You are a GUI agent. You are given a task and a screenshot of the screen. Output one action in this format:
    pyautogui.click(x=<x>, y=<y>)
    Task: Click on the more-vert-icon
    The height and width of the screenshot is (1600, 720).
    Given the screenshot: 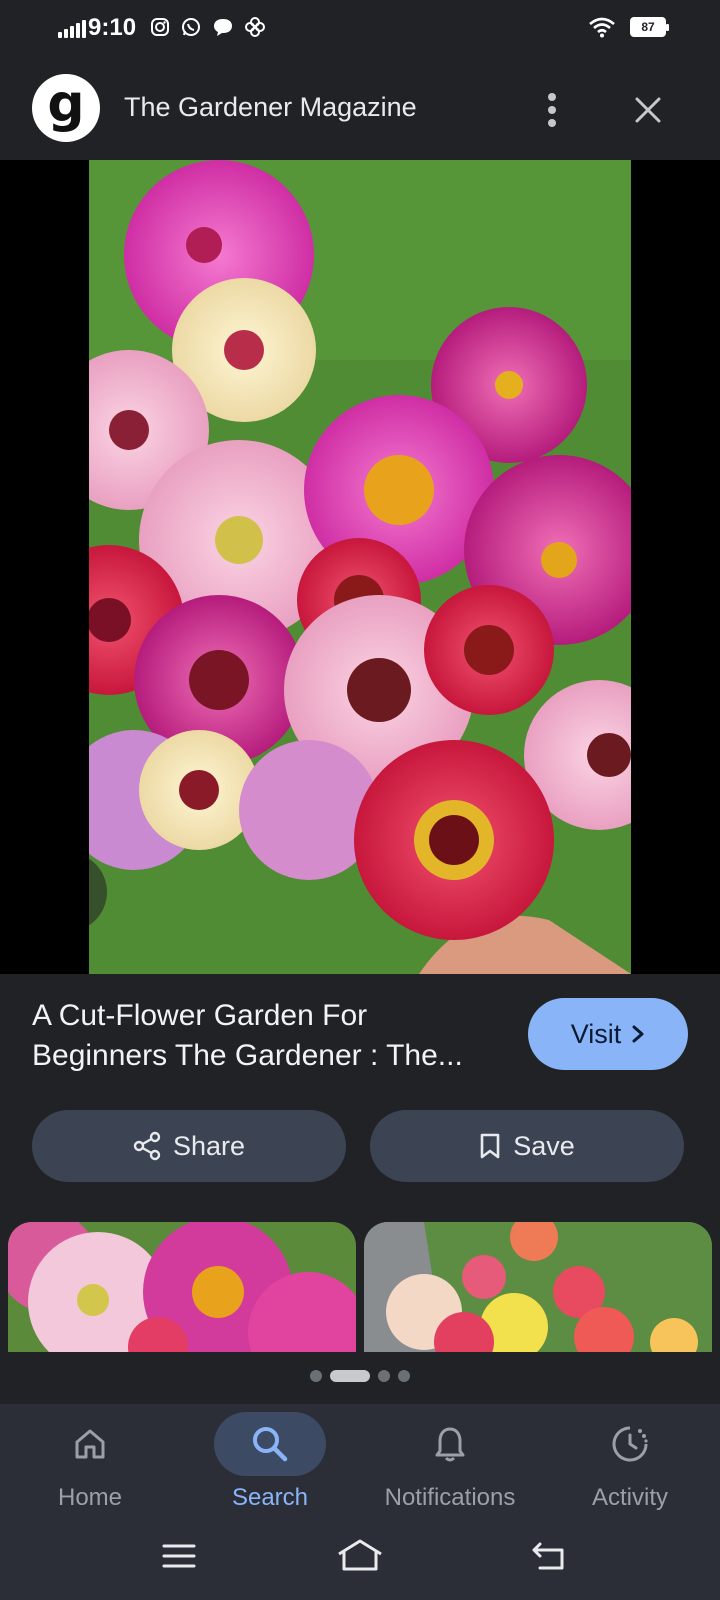 What is the action you would take?
    pyautogui.click(x=552, y=110)
    